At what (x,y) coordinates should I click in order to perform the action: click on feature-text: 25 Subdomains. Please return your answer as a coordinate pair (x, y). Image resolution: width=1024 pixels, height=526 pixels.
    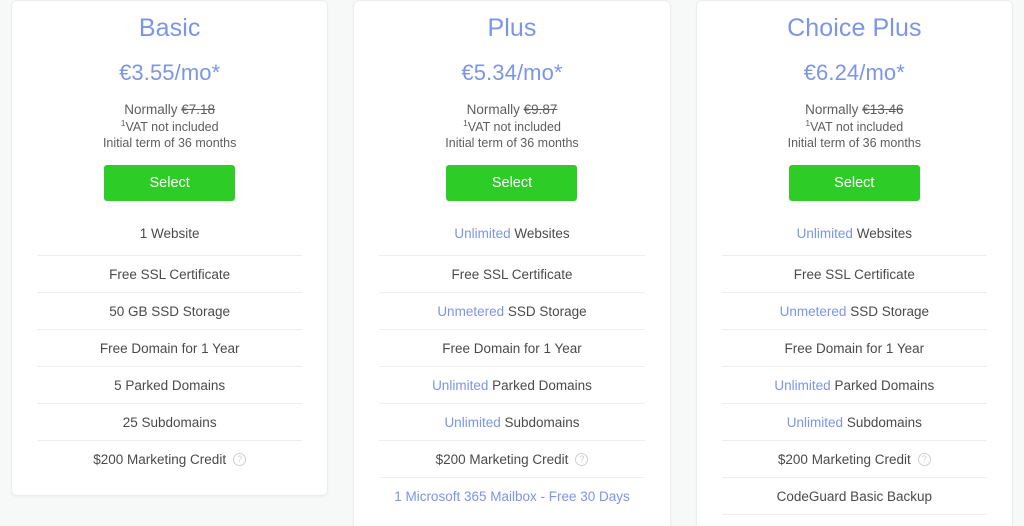
    Looking at the image, I should click on (170, 422).